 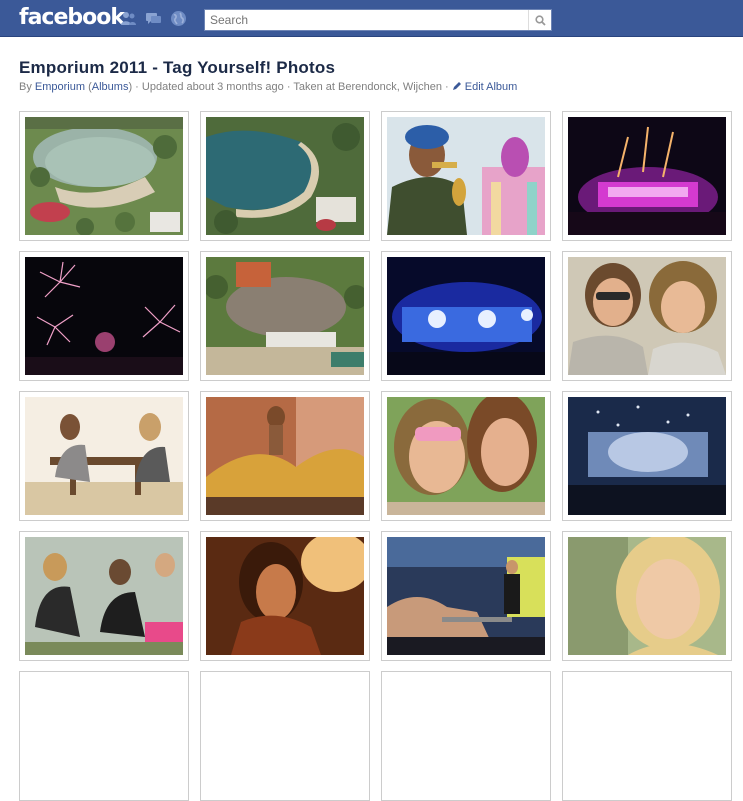 What do you see at coordinates (491, 87) in the screenshot?
I see `edit-album-label: Edit Album` at bounding box center [491, 87].